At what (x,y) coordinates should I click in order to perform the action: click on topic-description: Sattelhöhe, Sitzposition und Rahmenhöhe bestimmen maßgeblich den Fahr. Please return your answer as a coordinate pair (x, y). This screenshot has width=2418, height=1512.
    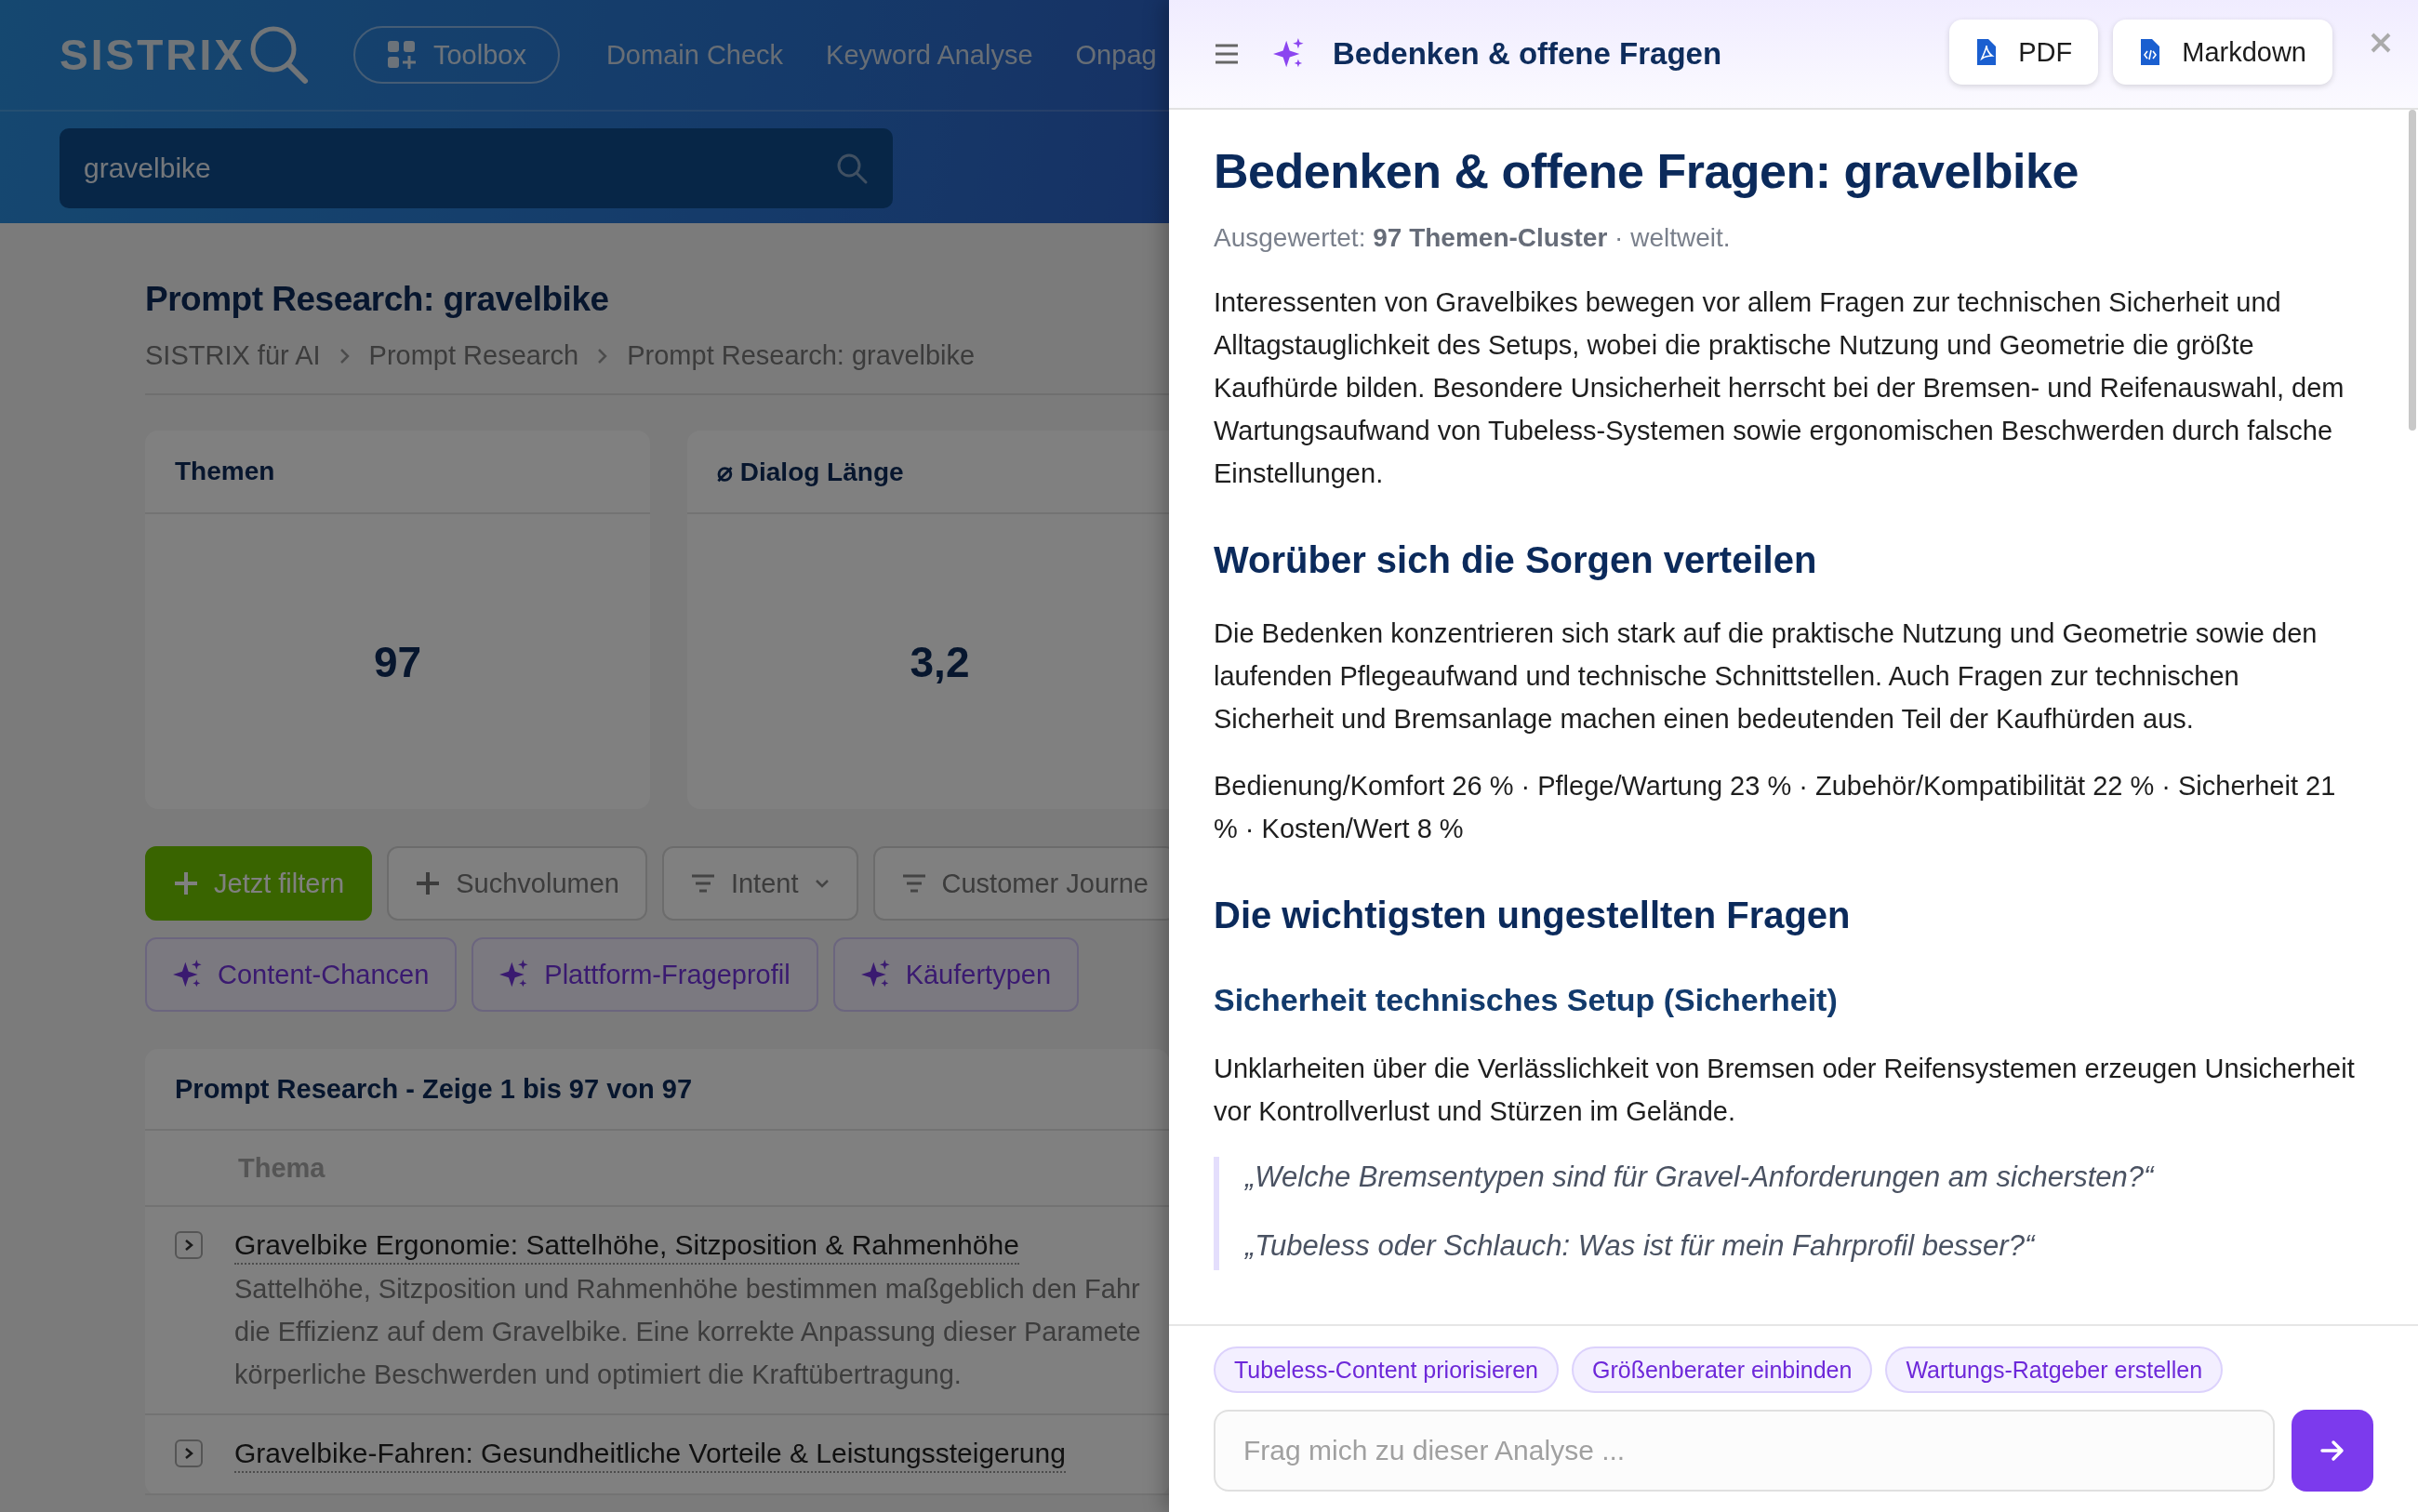
    Looking at the image, I should click on (687, 1289).